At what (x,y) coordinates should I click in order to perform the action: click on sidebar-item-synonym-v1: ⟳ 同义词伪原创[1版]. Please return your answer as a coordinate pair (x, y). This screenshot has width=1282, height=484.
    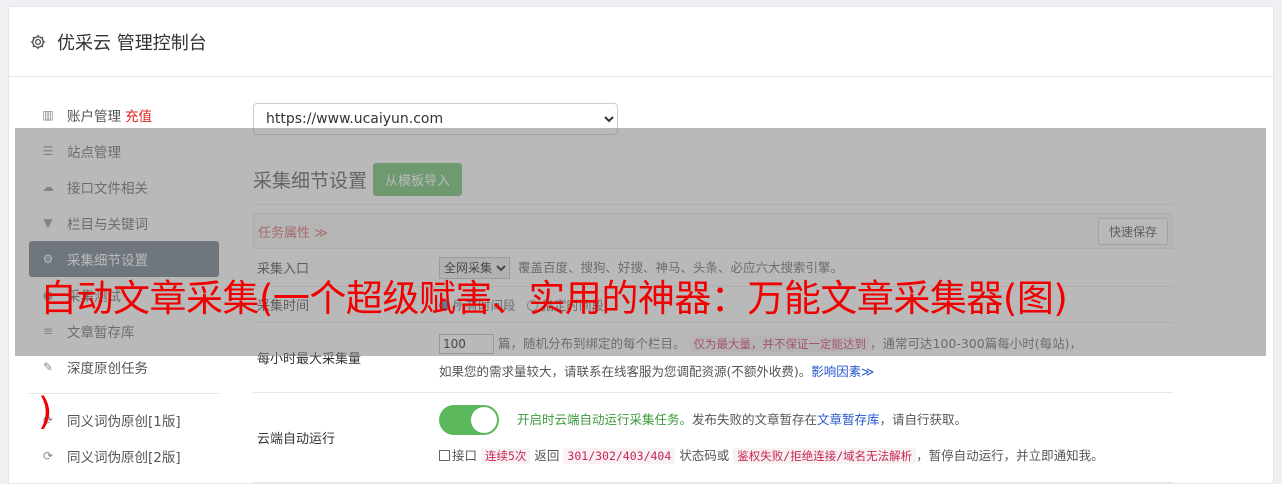
    Looking at the image, I should click on (124, 420).